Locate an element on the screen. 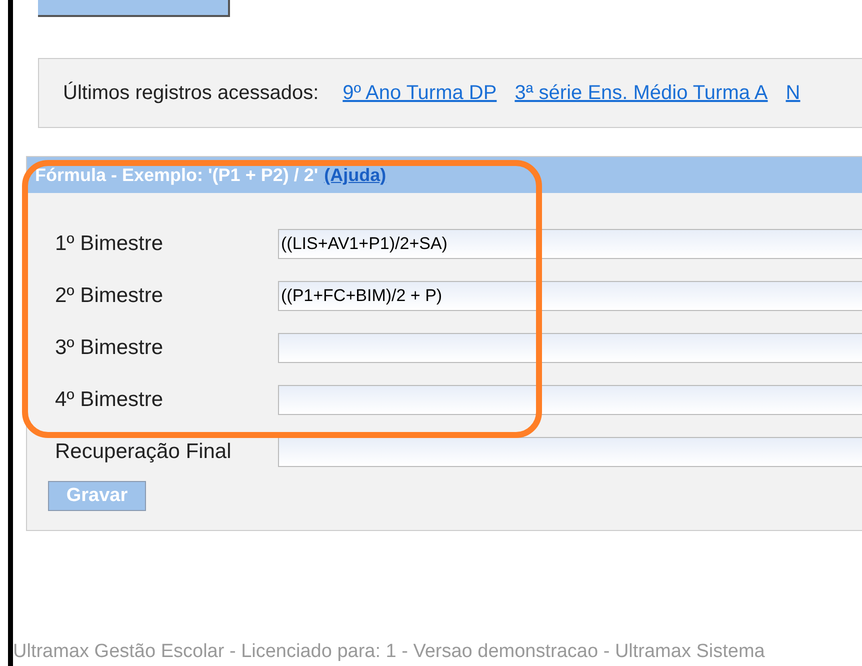  recent-records-label: Últimos registros acessados: is located at coordinates (191, 93).